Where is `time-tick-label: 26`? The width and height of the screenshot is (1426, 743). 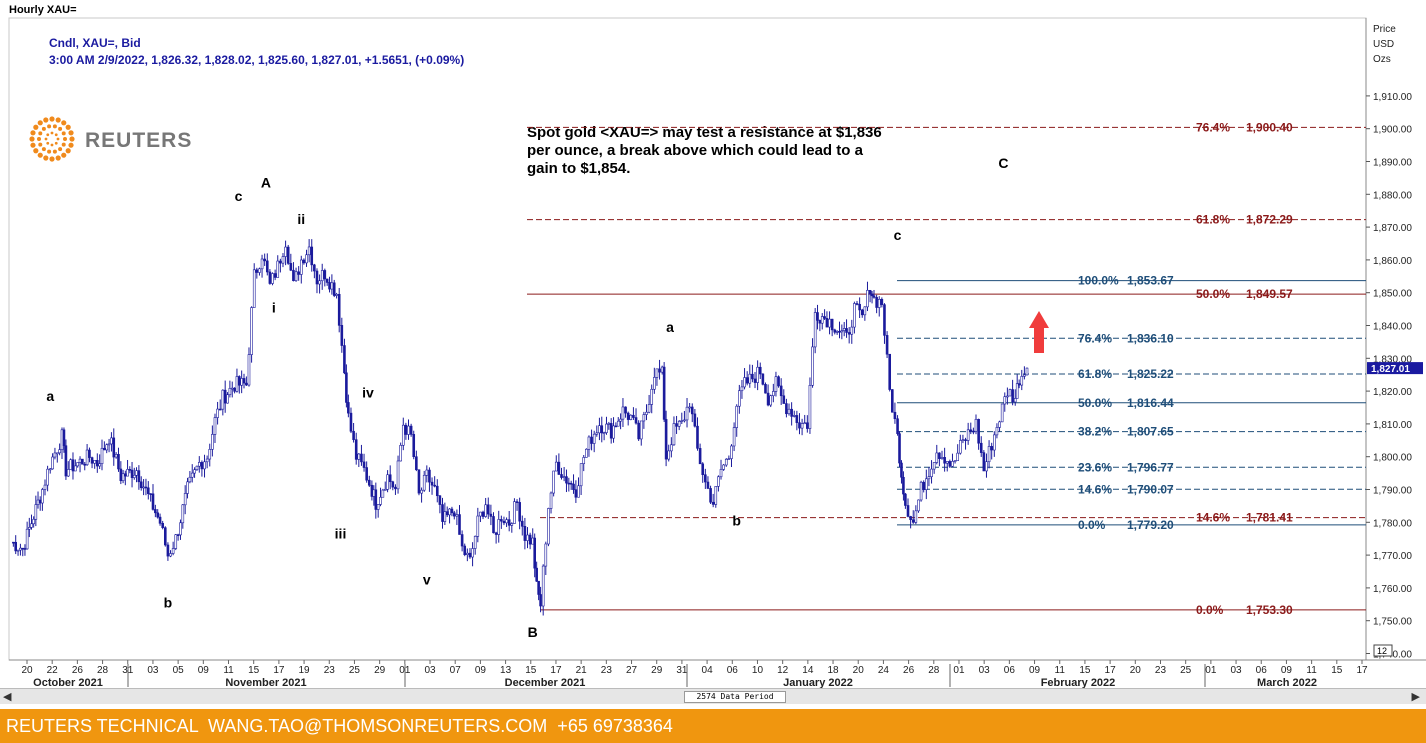
time-tick-label: 26 is located at coordinates (78, 670).